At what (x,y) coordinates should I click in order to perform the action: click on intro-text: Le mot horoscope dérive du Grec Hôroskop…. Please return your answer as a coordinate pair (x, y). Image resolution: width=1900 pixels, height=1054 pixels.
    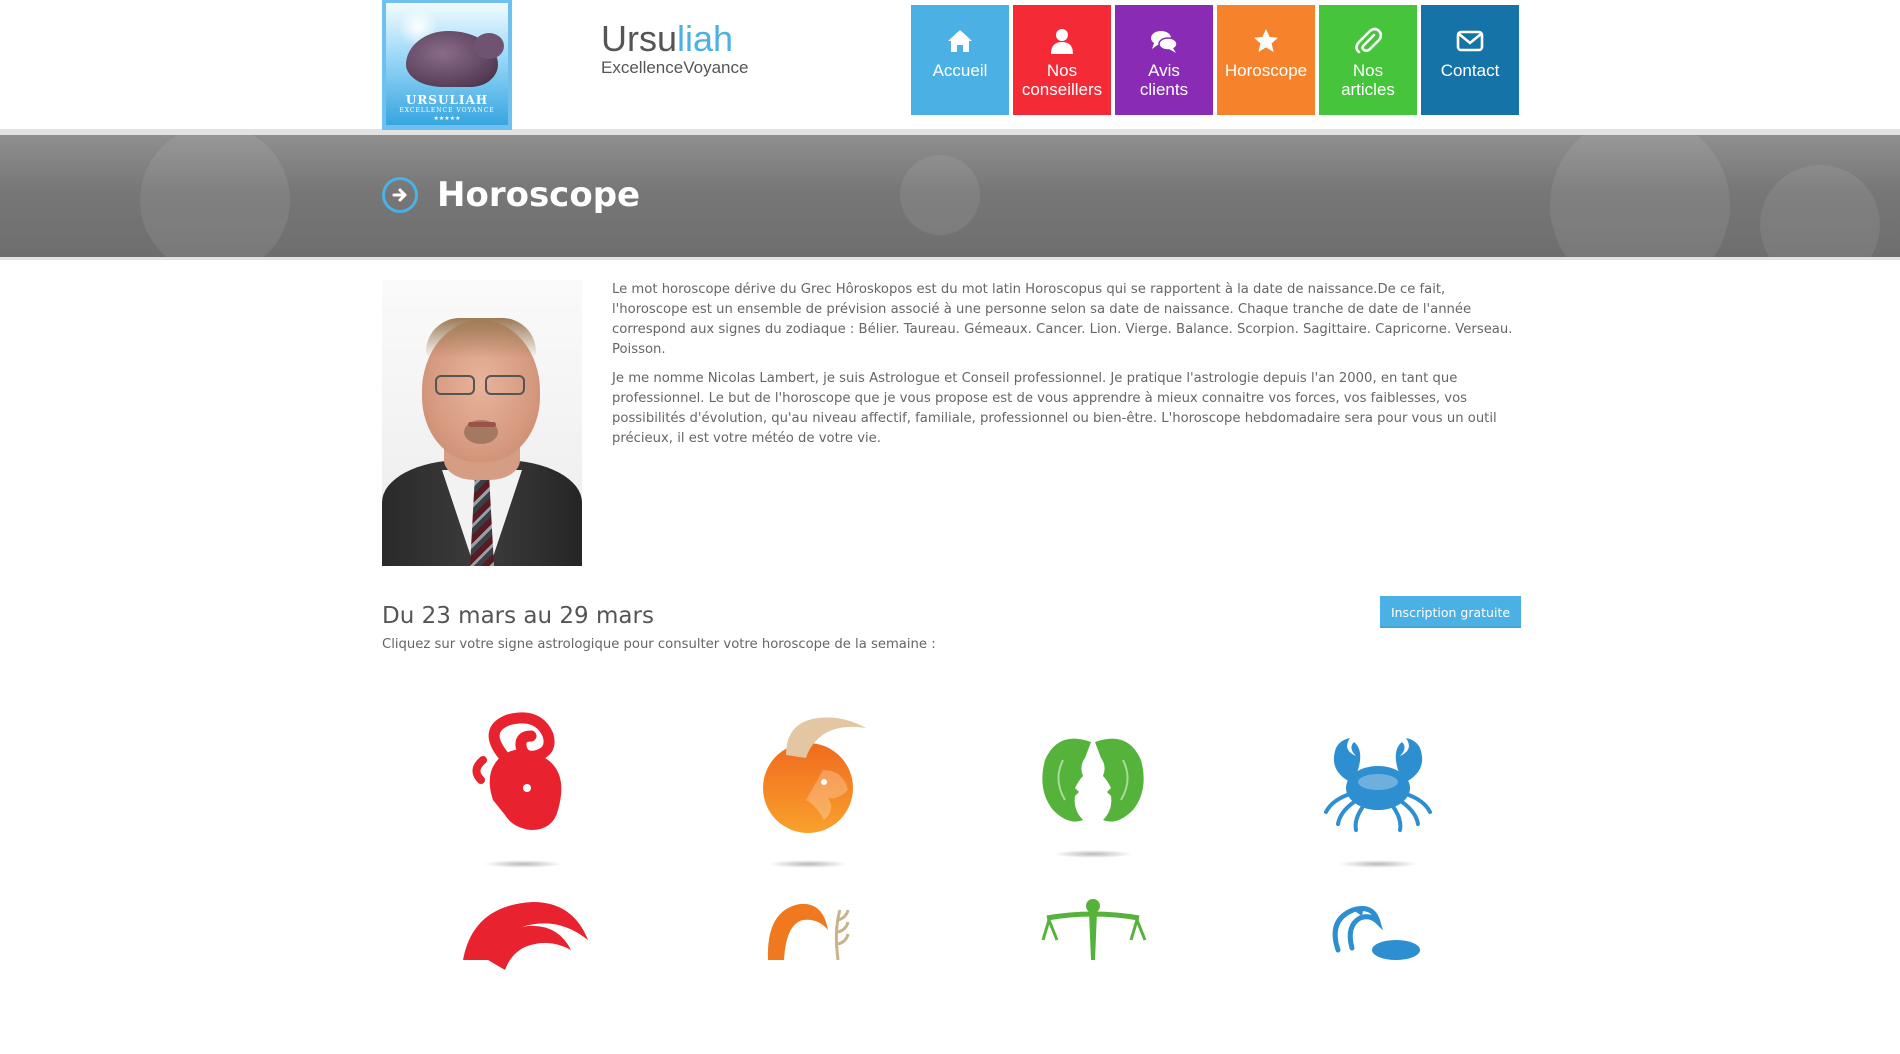
    Looking at the image, I should click on (1067, 369).